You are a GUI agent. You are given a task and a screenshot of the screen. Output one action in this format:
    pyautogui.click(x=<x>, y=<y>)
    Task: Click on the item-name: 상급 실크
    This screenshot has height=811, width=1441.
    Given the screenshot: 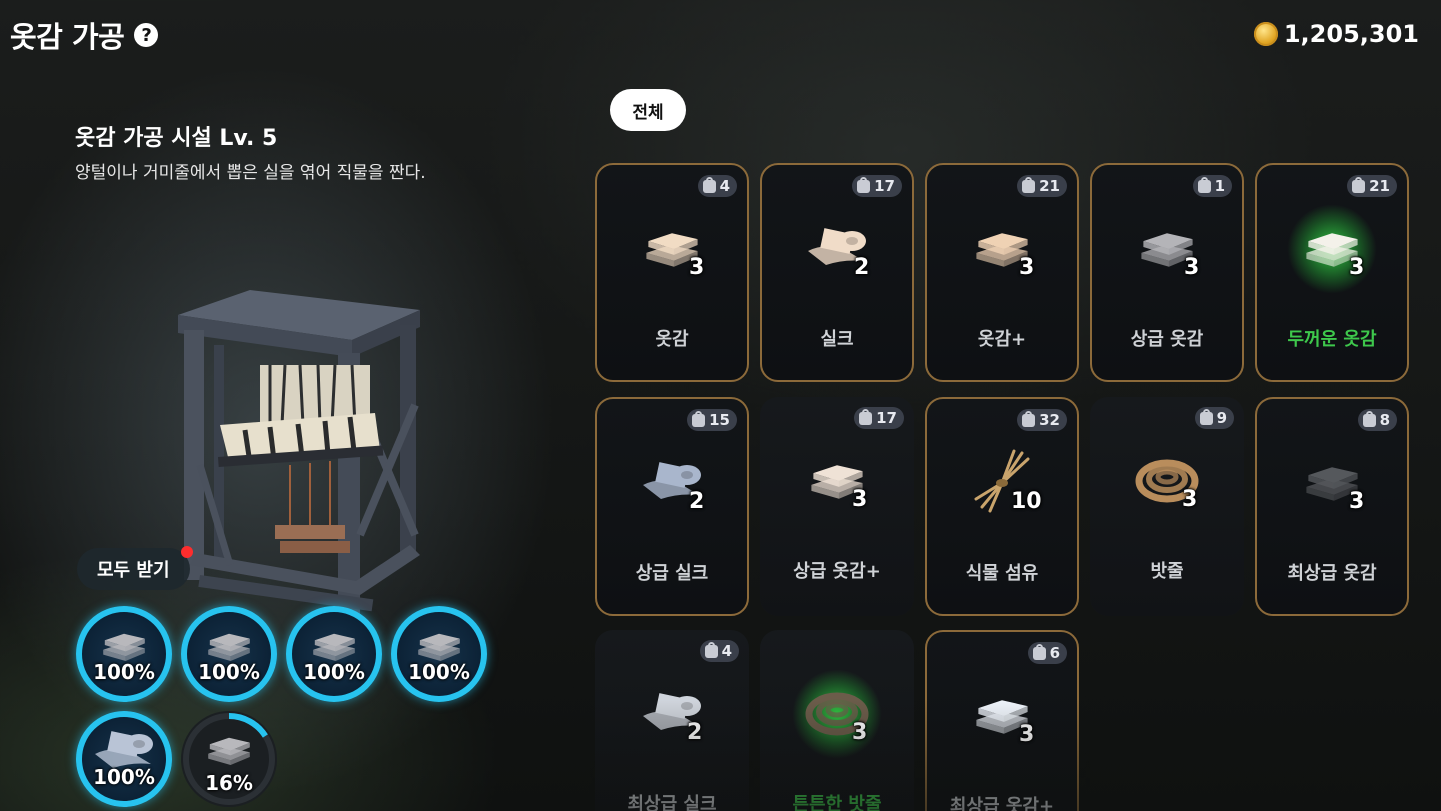 What is the action you would take?
    pyautogui.click(x=672, y=573)
    